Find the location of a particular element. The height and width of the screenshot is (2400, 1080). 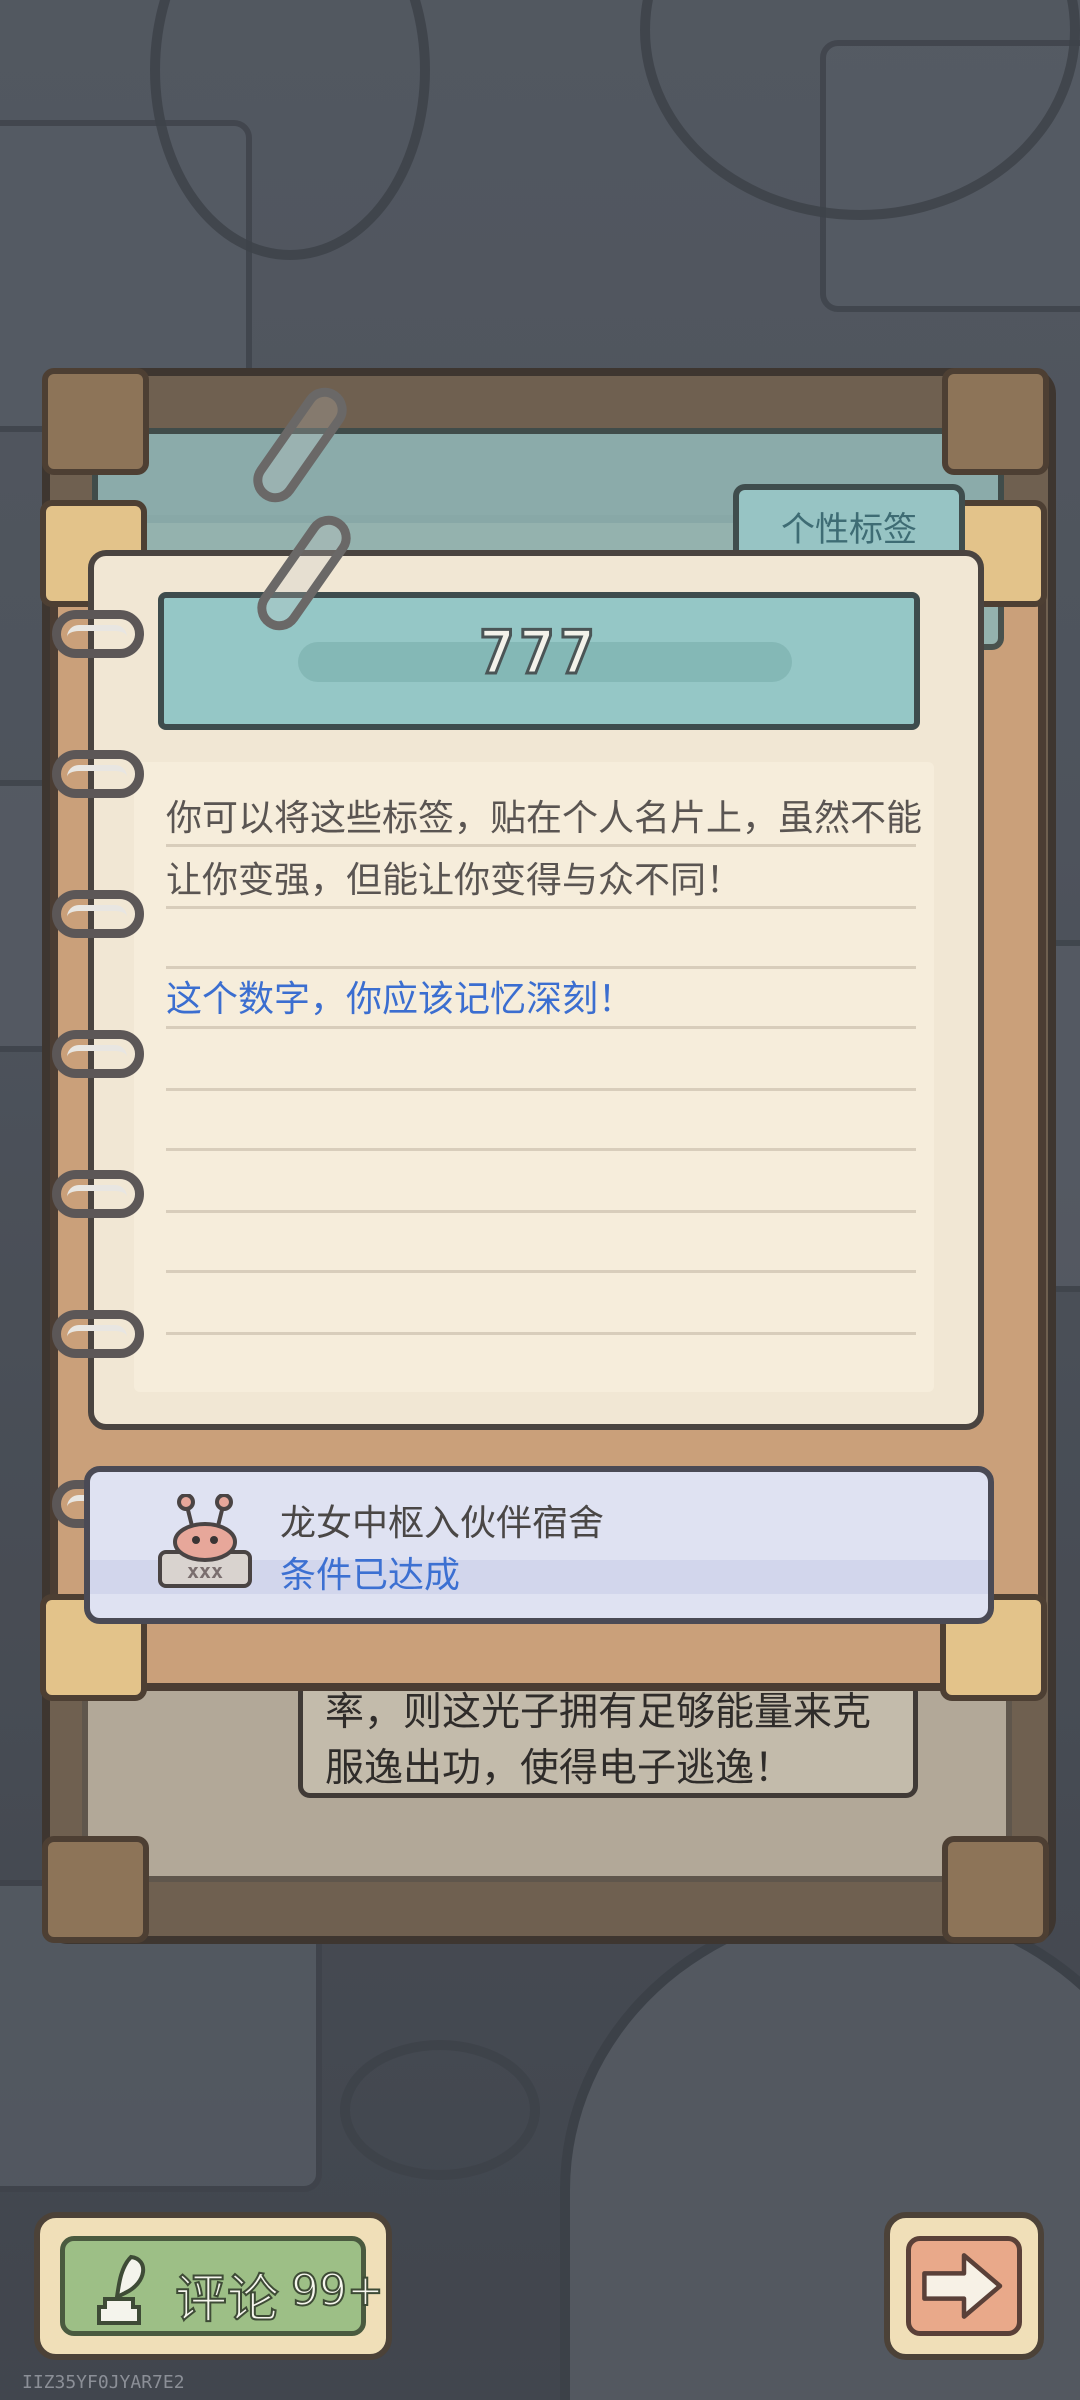

unlock-condition-card: xxx 龙女中枢入伙伴宿舍 条件已达成 is located at coordinates (539, 1545).